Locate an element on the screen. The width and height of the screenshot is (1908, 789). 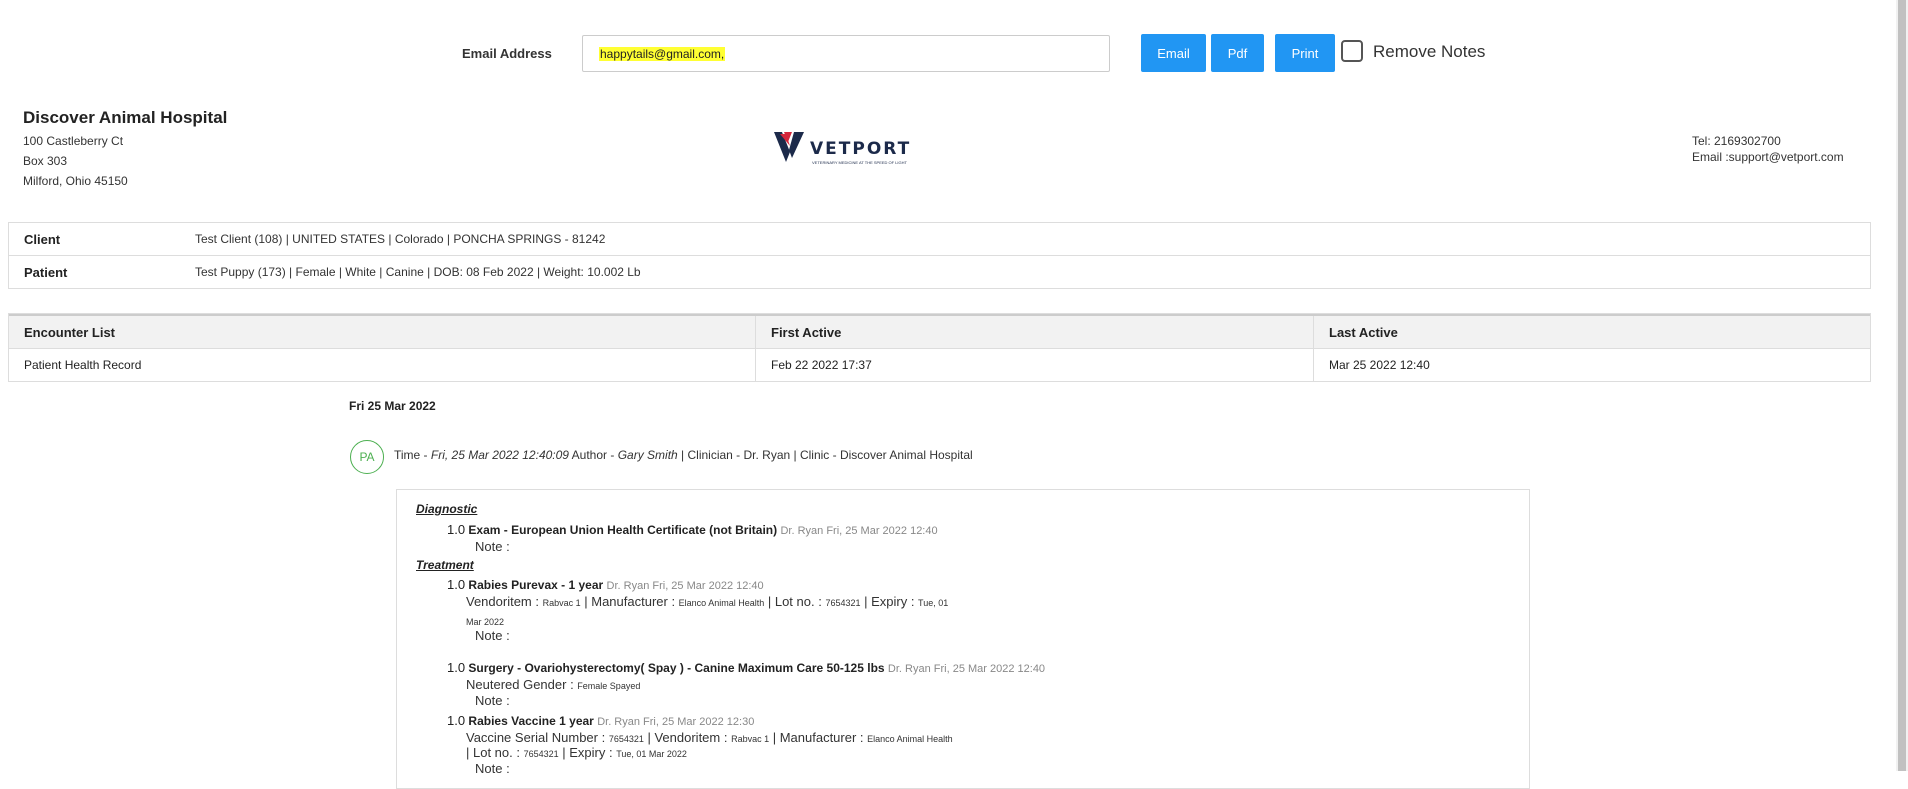
expiry-value-cont: Mar 2022 is located at coordinates (485, 622).